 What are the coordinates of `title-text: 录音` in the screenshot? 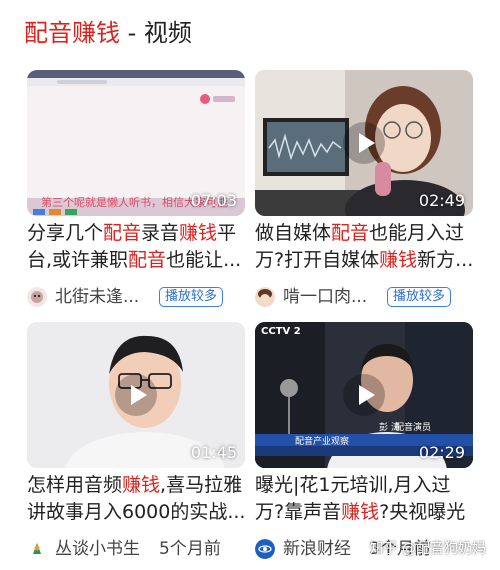 It's located at (160, 233).